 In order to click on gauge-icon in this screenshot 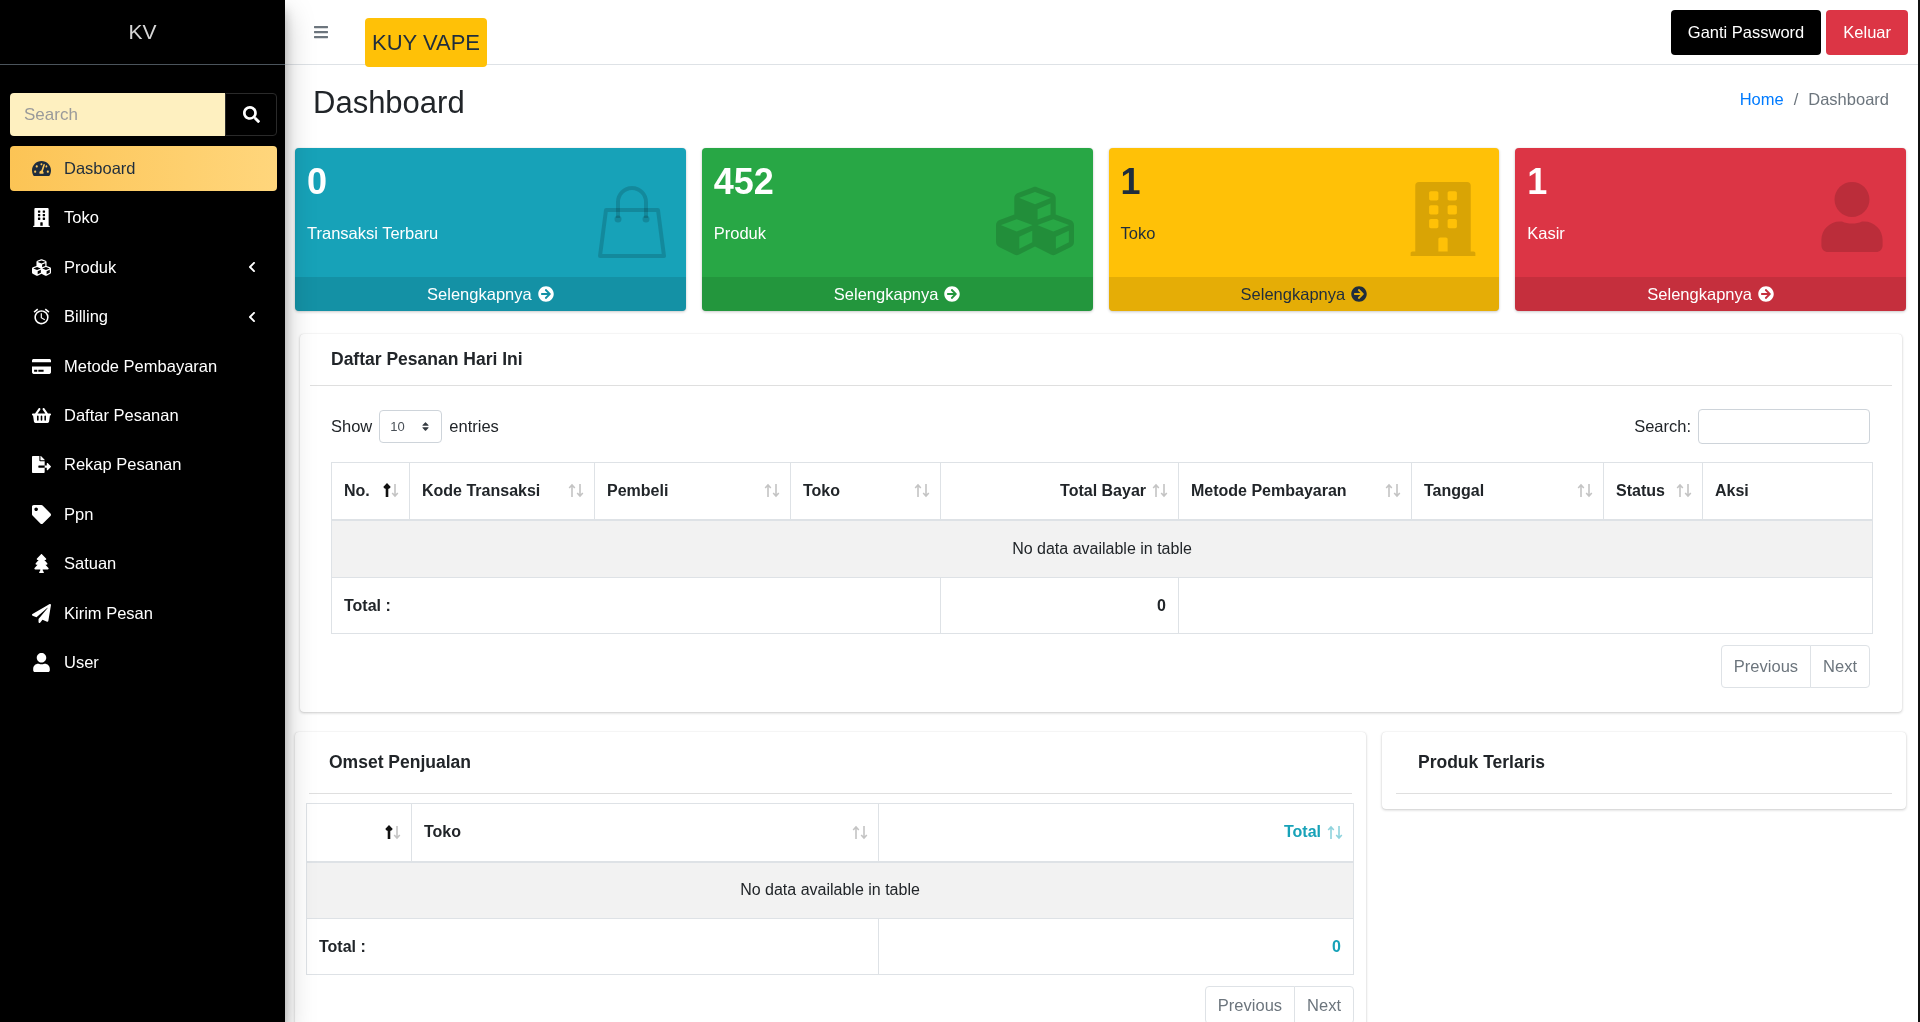, I will do `click(41, 168)`.